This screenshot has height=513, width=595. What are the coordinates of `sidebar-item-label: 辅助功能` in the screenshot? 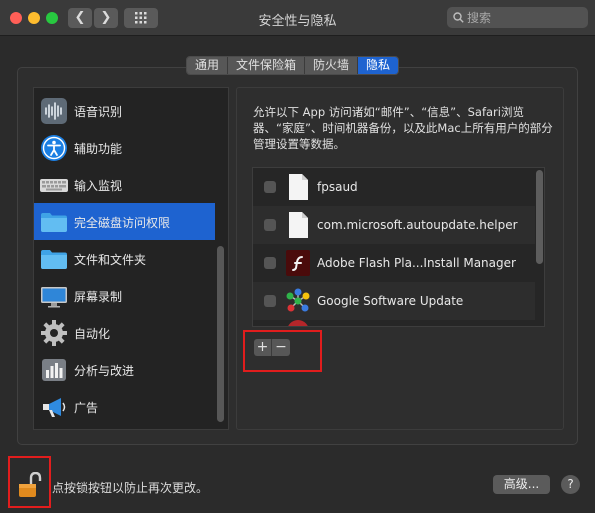 It's located at (98, 149).